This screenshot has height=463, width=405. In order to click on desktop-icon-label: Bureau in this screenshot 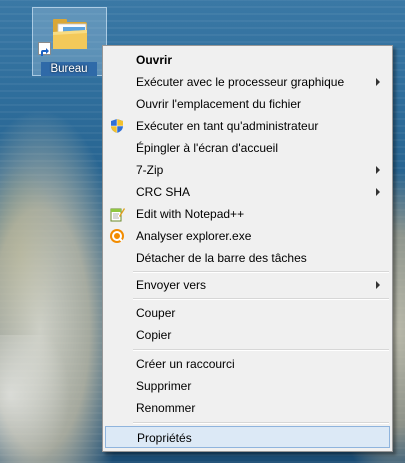, I will do `click(69, 69)`.